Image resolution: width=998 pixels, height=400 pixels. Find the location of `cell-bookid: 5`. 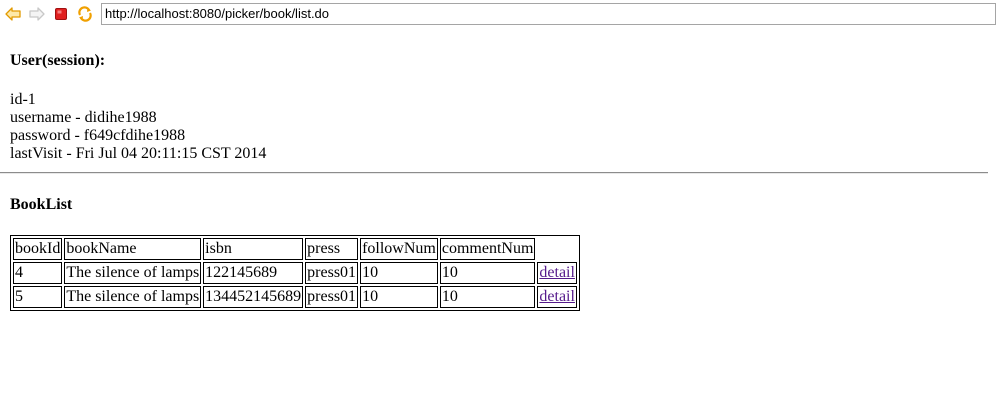

cell-bookid: 5 is located at coordinates (38, 297).